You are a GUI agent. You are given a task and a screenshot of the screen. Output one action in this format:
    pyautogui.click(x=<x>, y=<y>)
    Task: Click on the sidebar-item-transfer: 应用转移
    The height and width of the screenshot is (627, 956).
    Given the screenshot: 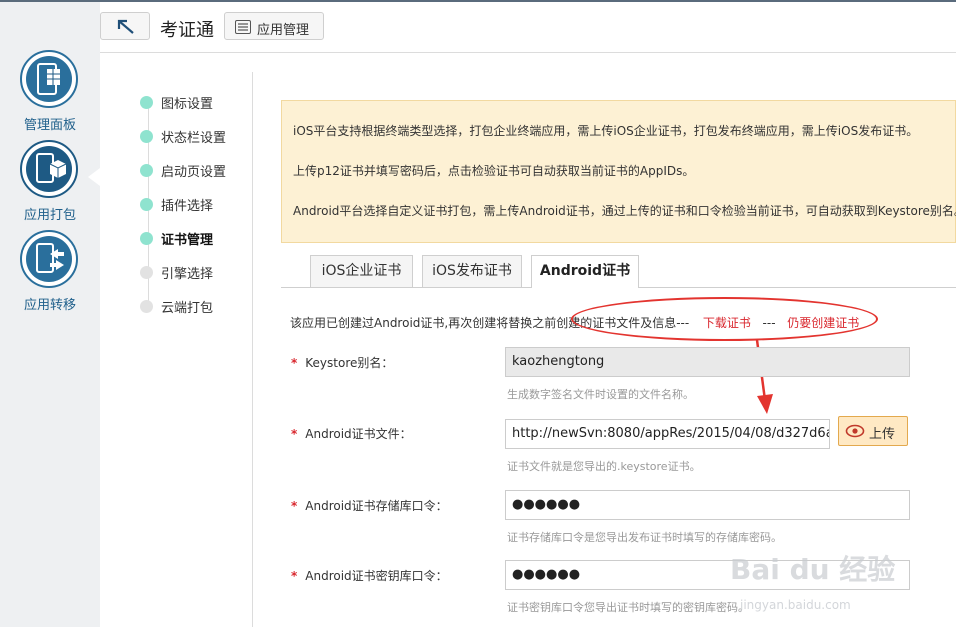 What is the action you would take?
    pyautogui.click(x=50, y=272)
    